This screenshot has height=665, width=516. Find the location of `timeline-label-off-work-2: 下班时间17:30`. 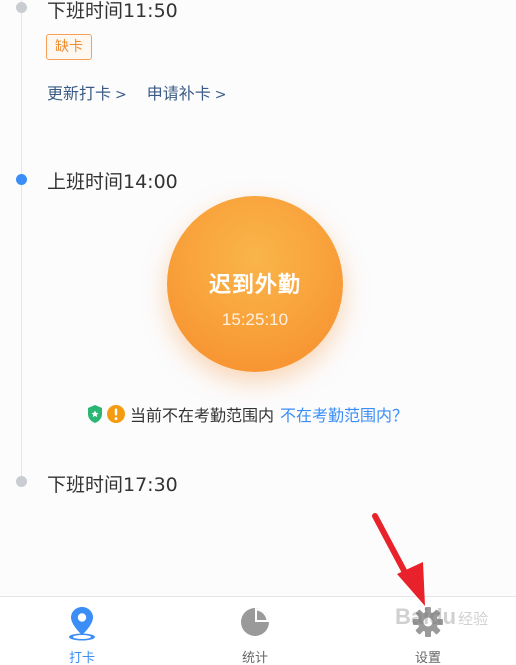

timeline-label-off-work-2: 下班时间17:30 is located at coordinates (112, 485).